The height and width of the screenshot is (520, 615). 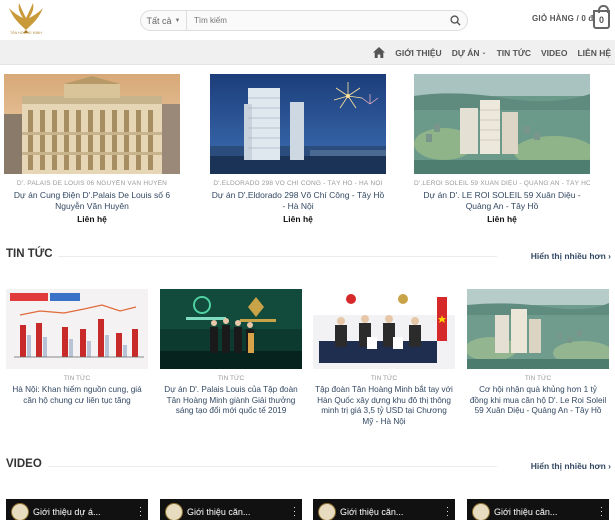 I want to click on chevron-down-icon: ▼, so click(x=177, y=20).